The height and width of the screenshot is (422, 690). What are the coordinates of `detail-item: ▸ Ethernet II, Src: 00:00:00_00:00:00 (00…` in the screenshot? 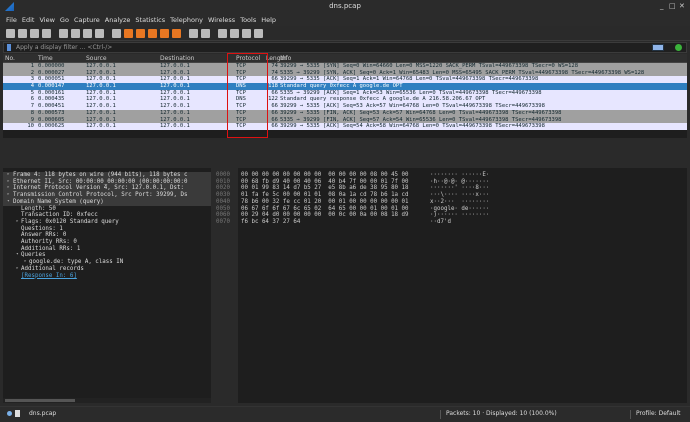 It's located at (107, 182).